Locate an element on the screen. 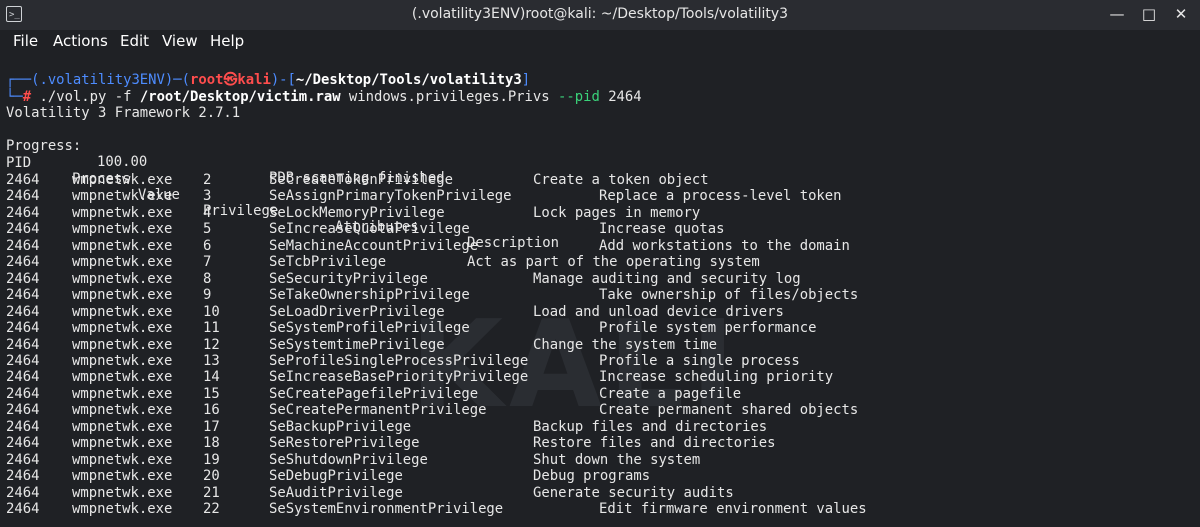 Image resolution: width=1200 pixels, height=527 pixels. row-value: 3 is located at coordinates (207, 196).